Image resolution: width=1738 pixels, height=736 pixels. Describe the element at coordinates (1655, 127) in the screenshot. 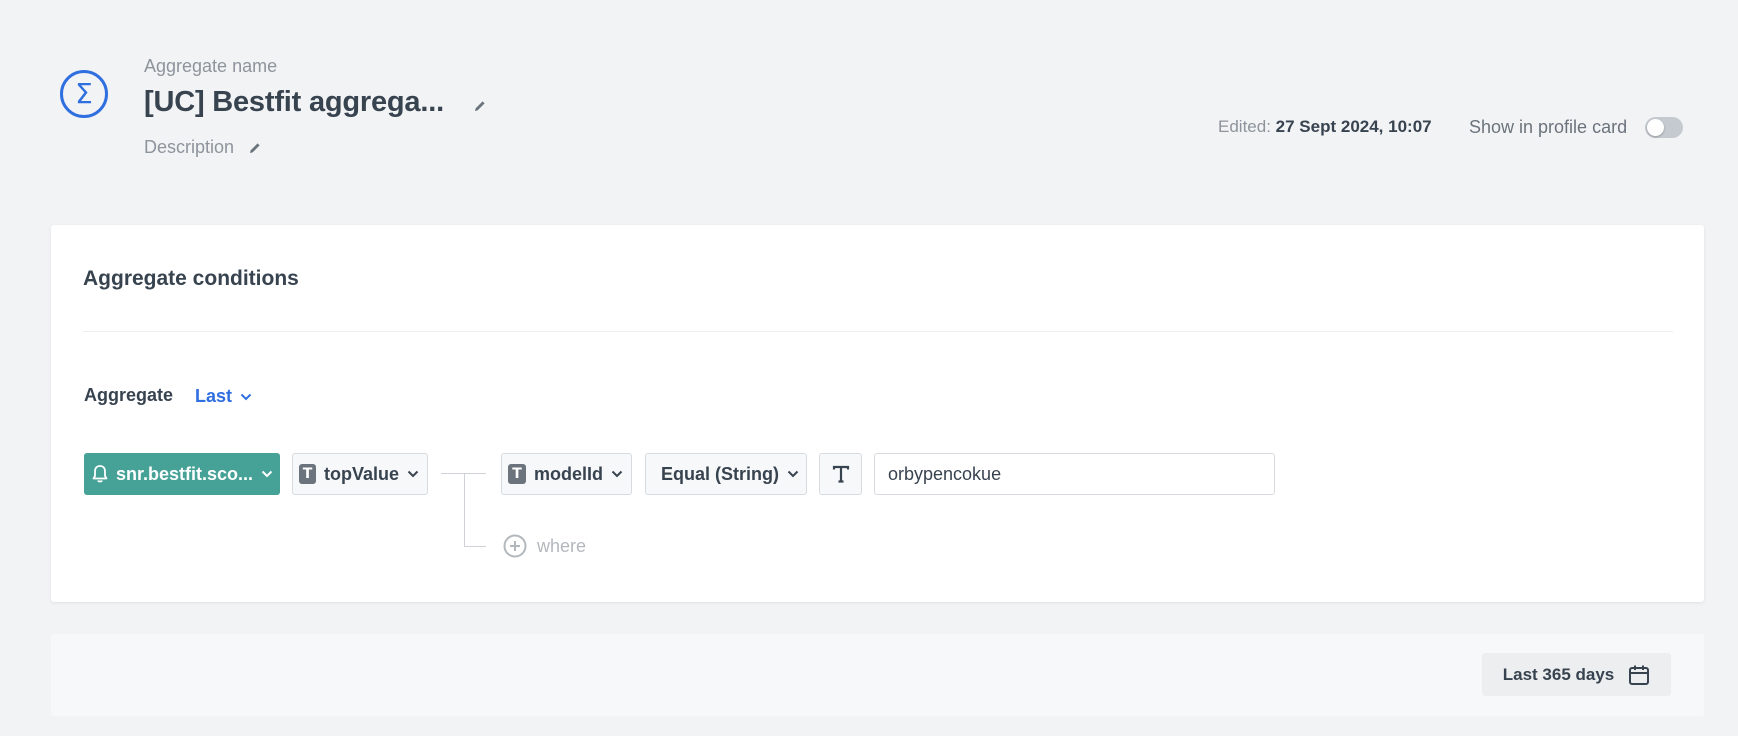

I see `toggle-knob` at that location.